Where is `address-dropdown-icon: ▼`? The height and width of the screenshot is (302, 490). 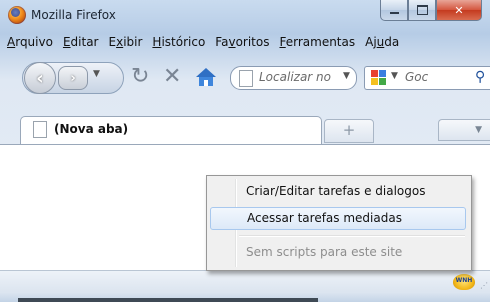 address-dropdown-icon: ▼ is located at coordinates (346, 76).